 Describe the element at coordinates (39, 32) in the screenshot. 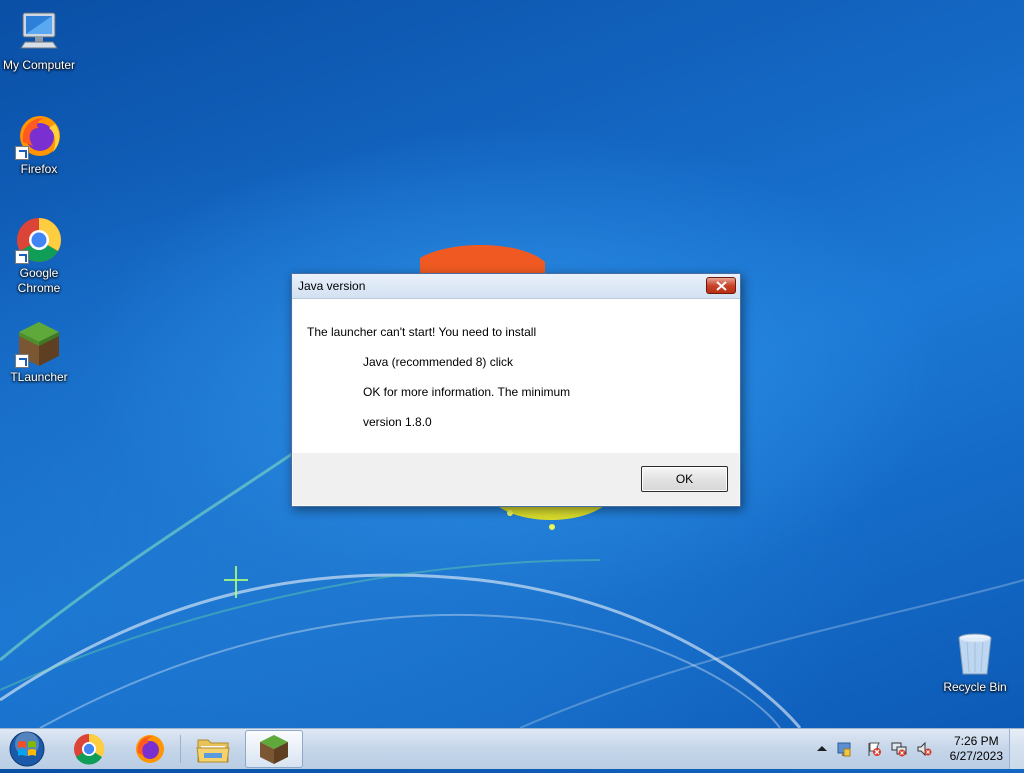

I see `computer-icon` at that location.